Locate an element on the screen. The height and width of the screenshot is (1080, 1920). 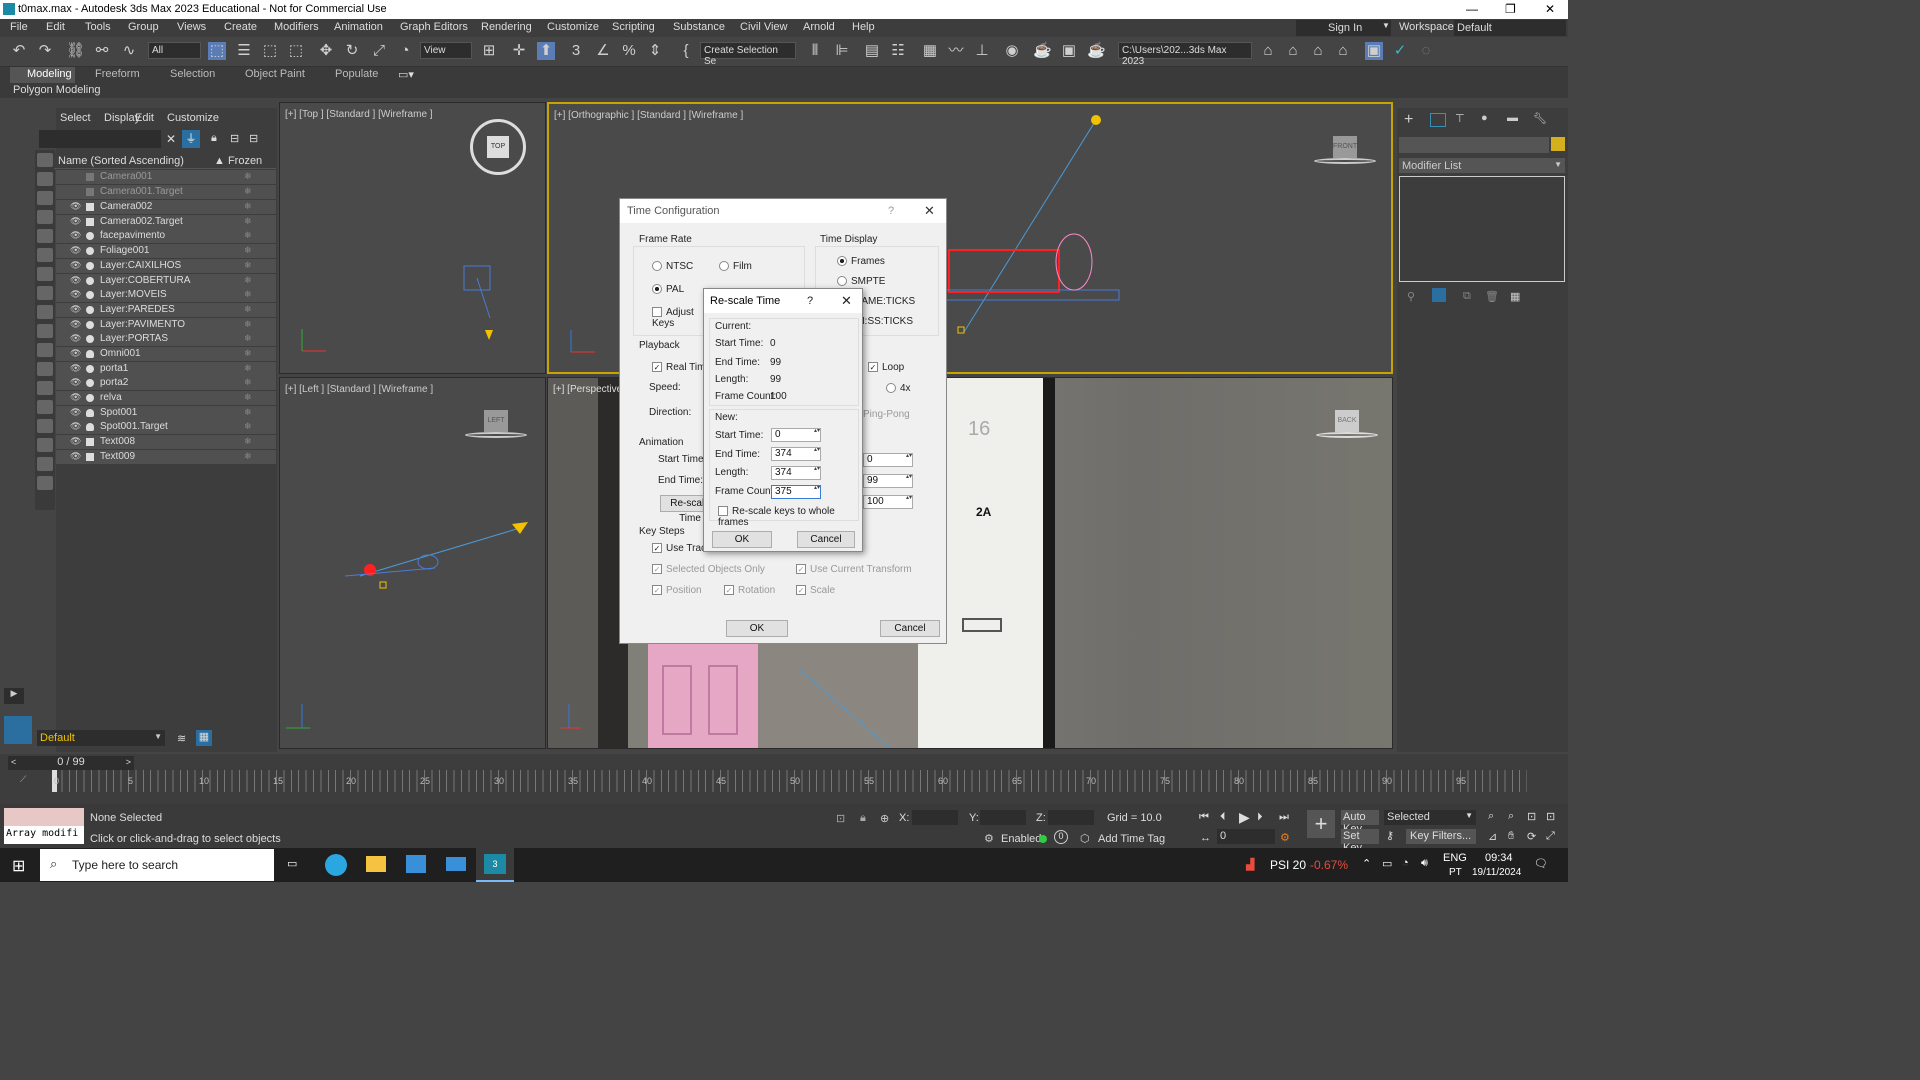
menu-scripting: Scripting is located at coordinates (633, 27).